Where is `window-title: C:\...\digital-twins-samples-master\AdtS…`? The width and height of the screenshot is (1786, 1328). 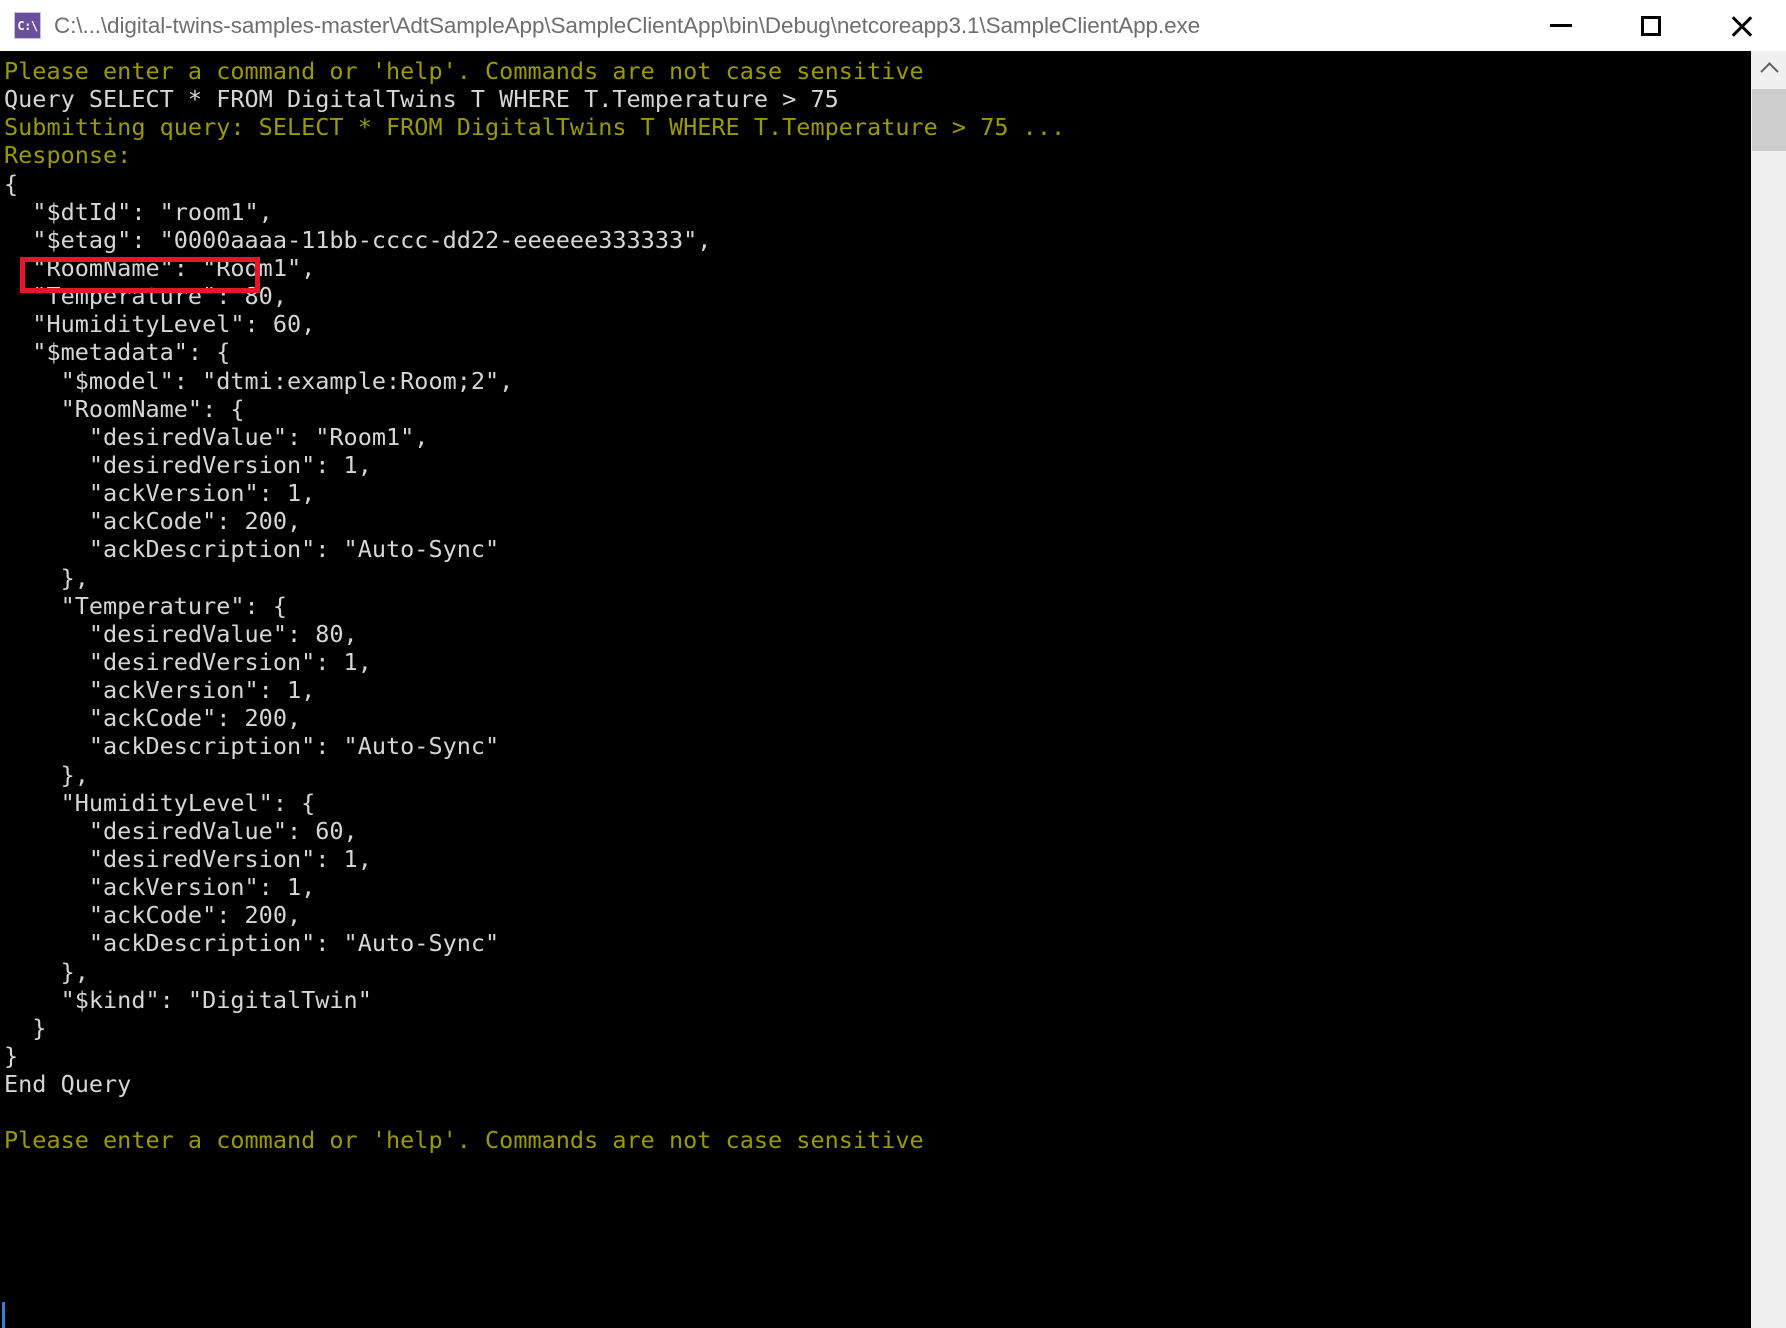 window-title: C:\...\digital-twins-samples-master\AdtS… is located at coordinates (627, 25).